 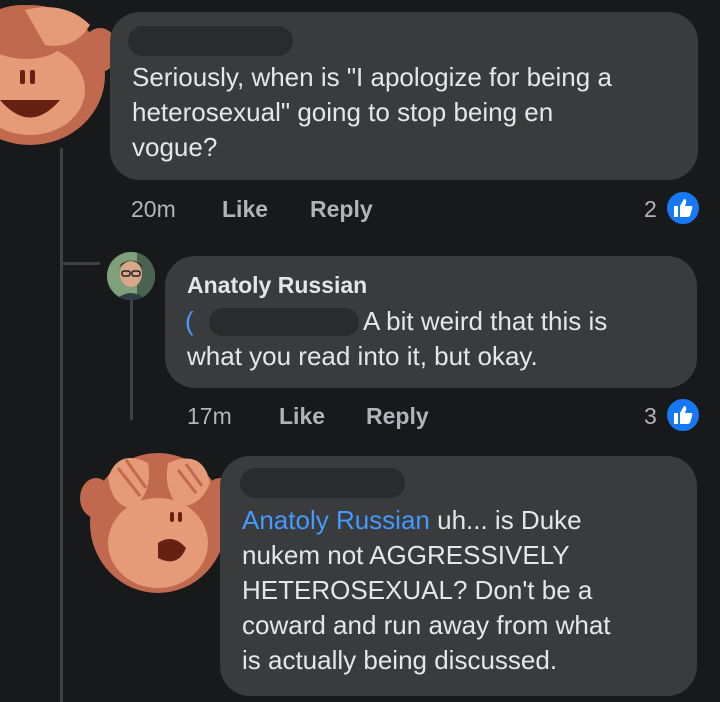 What do you see at coordinates (277, 285) in the screenshot?
I see `author-name: Anatoly Russian` at bounding box center [277, 285].